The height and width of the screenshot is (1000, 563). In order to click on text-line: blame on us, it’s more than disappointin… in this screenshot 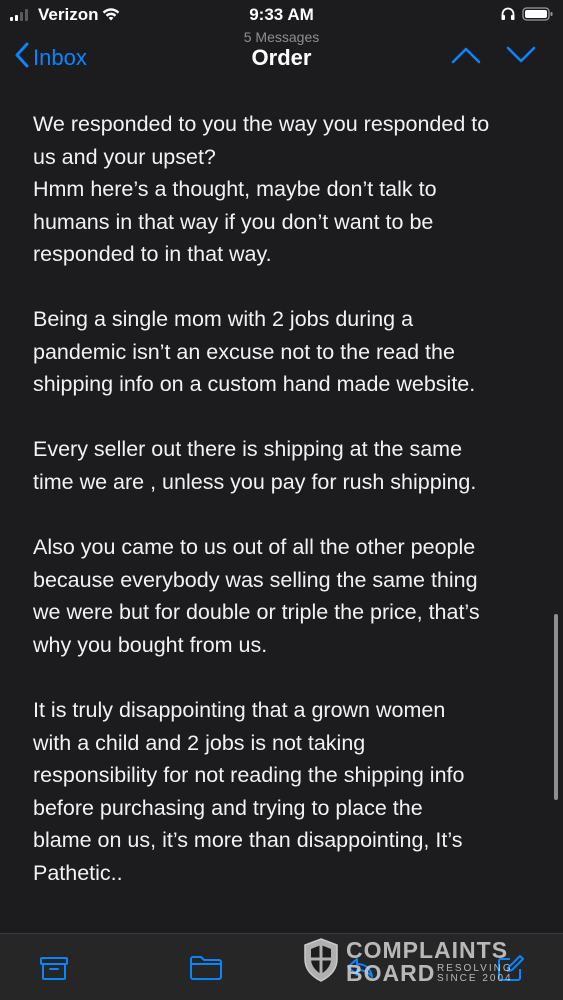, I will do `click(248, 840)`.